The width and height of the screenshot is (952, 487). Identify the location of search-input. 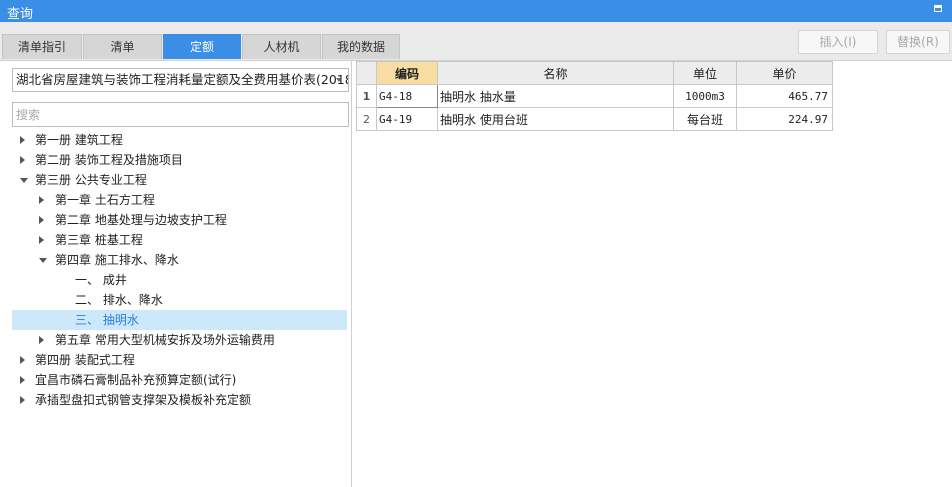
(180, 114).